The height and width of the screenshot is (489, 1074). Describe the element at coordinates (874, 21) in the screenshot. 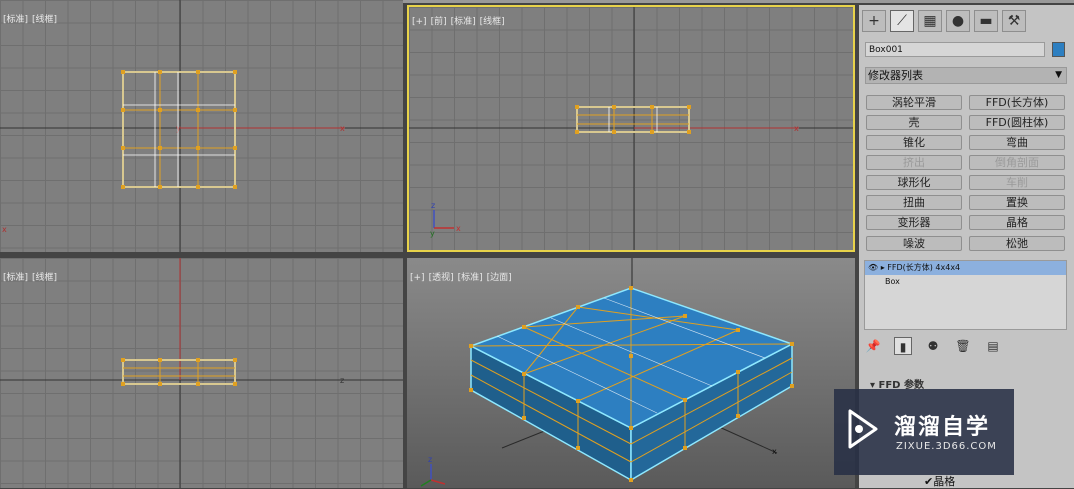

I see `create-icon: +` at that location.